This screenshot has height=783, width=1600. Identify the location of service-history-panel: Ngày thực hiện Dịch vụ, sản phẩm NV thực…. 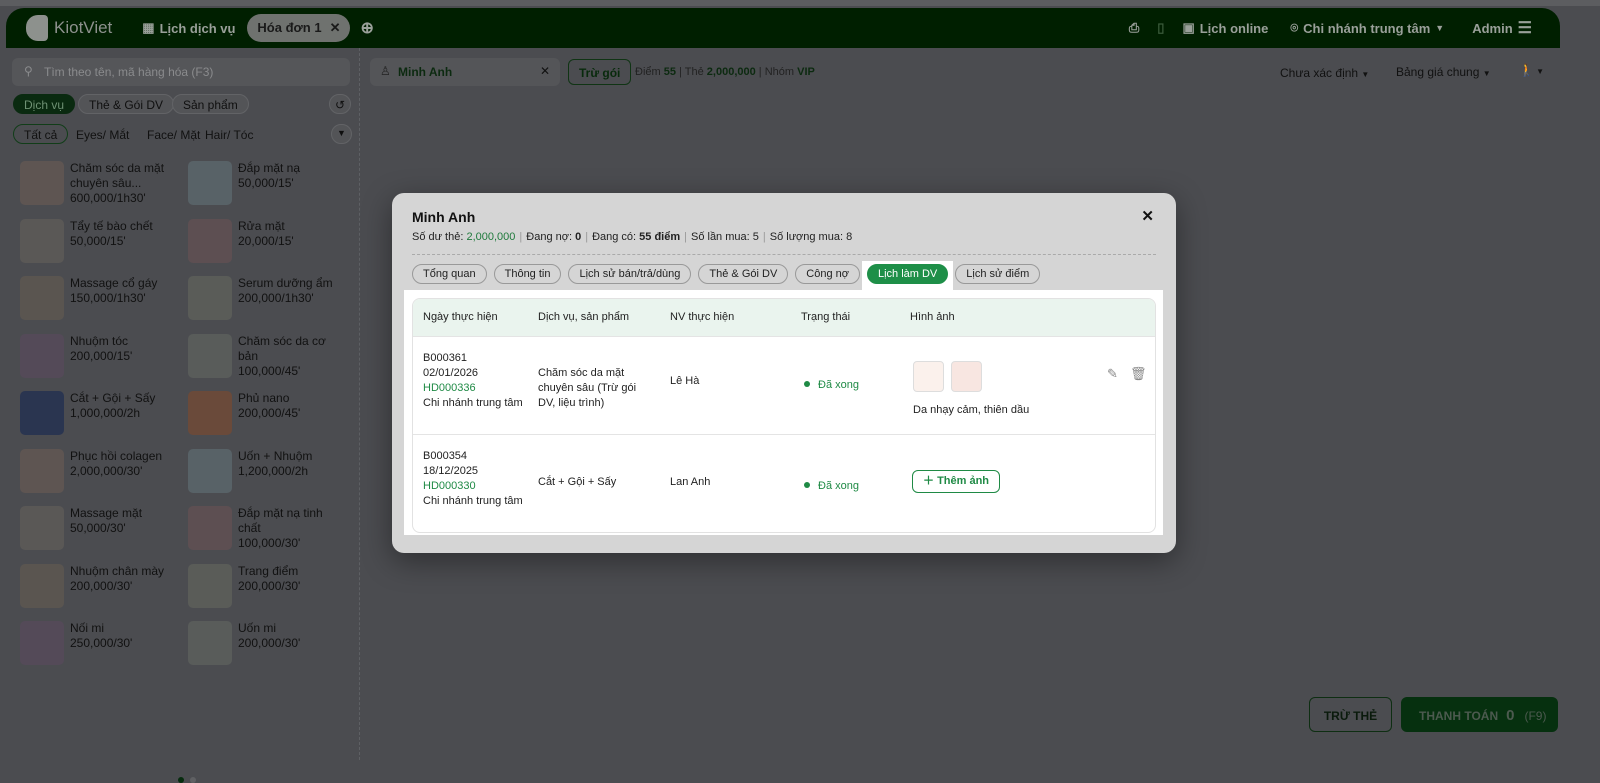
(783, 412).